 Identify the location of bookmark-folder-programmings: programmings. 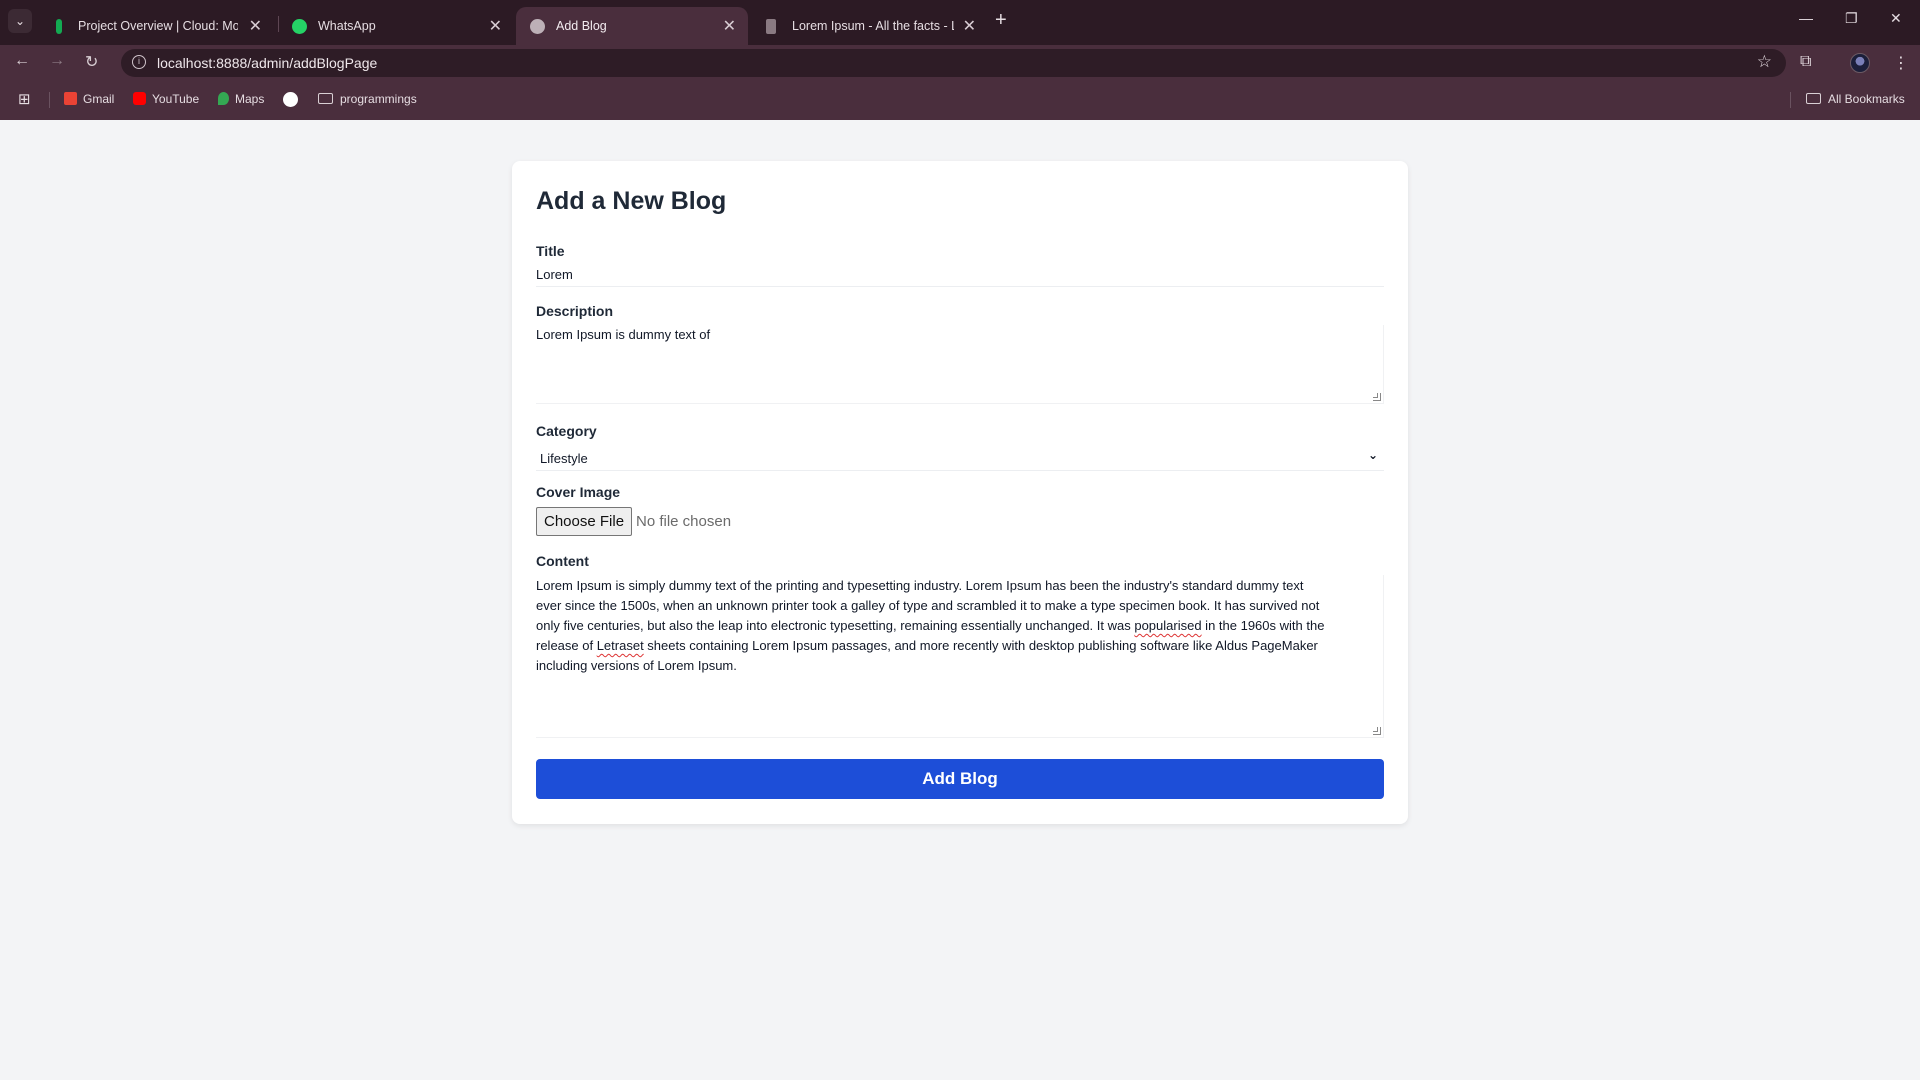
(367, 99).